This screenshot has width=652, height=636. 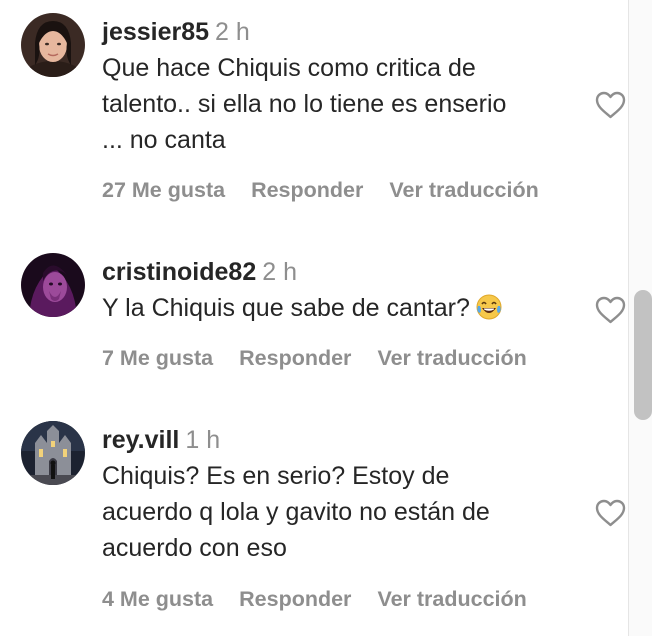 I want to click on likes-count-button: 7 Me gusta, so click(x=157, y=358).